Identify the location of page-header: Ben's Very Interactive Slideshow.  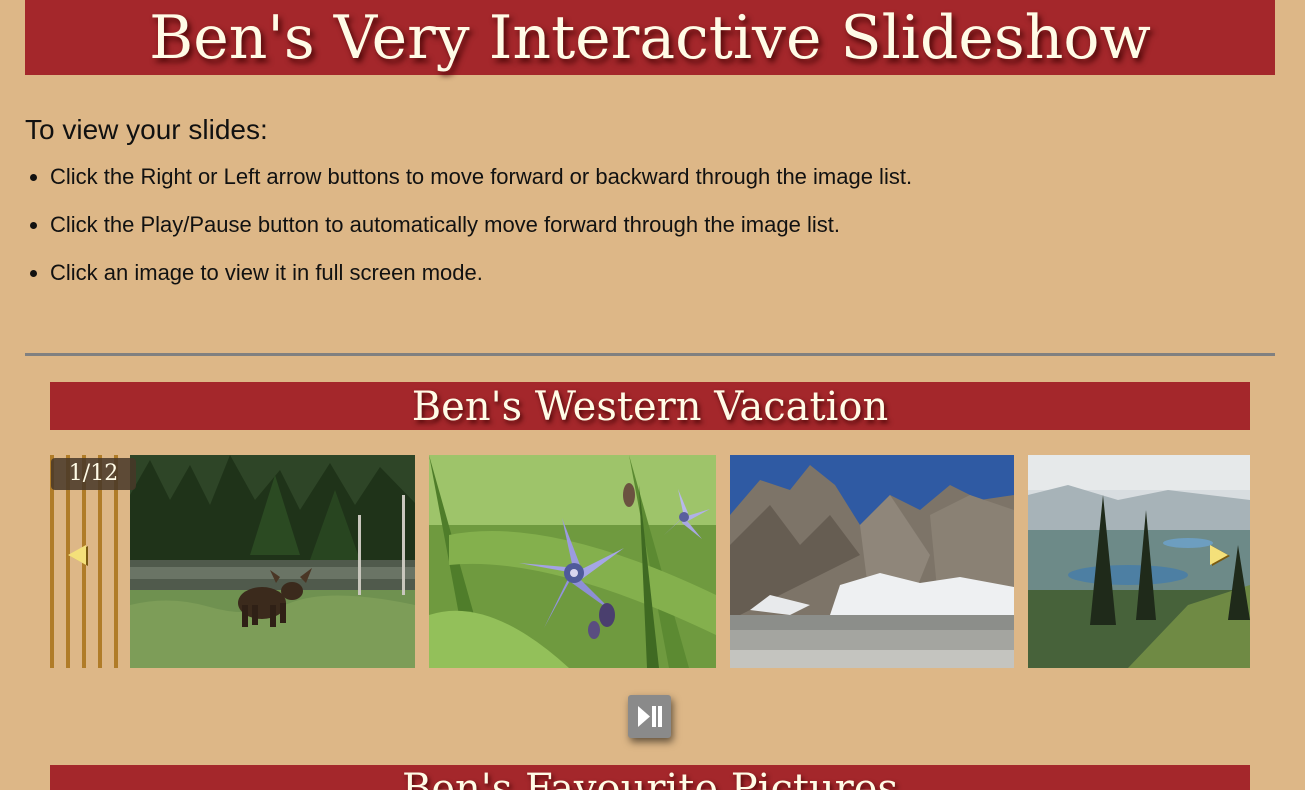
(650, 37).